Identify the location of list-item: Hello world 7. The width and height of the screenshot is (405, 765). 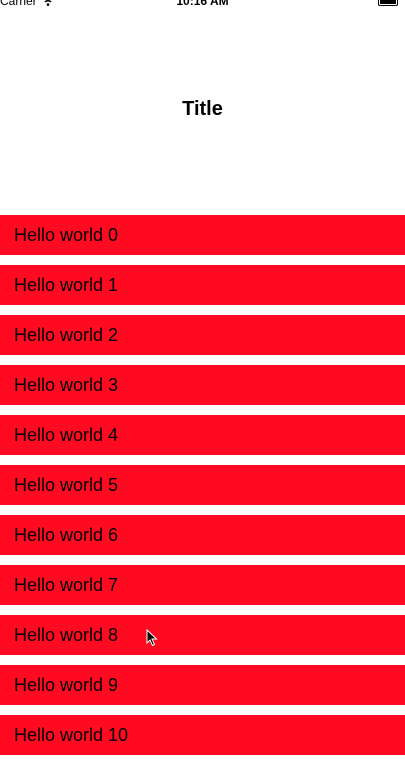
(202, 585).